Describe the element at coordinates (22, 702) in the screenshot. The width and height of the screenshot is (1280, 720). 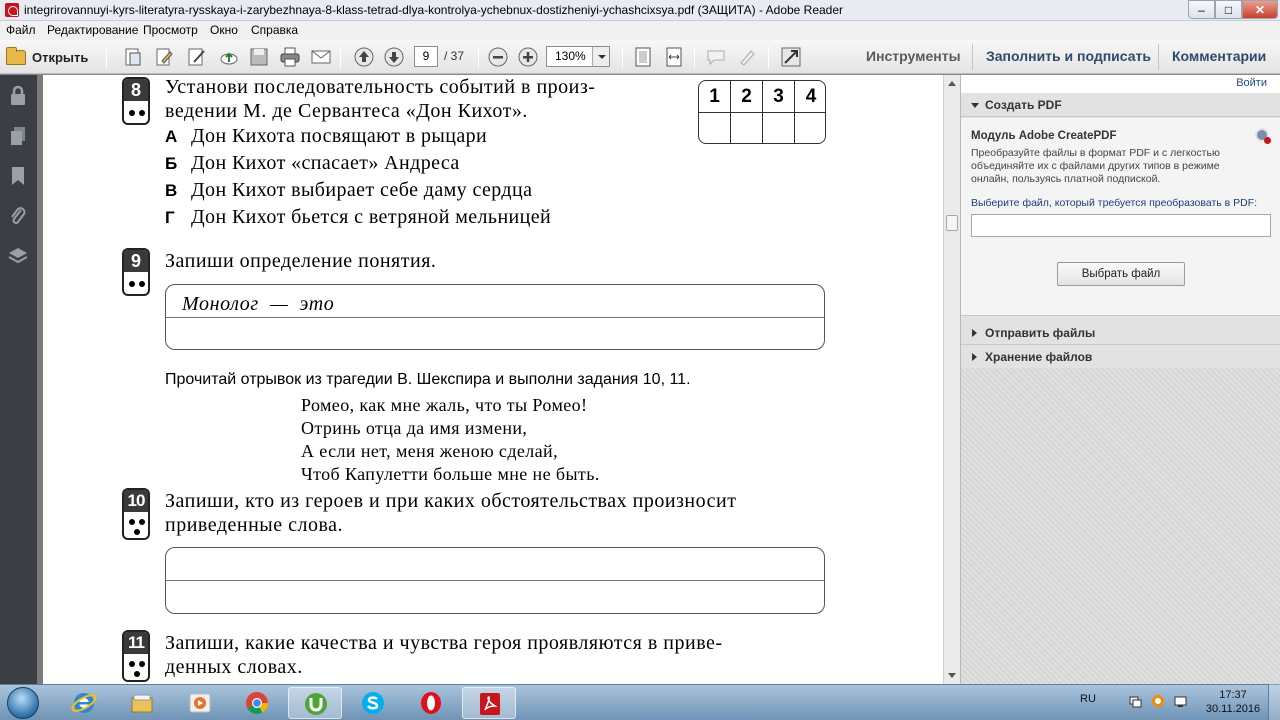
I see `start-button` at that location.